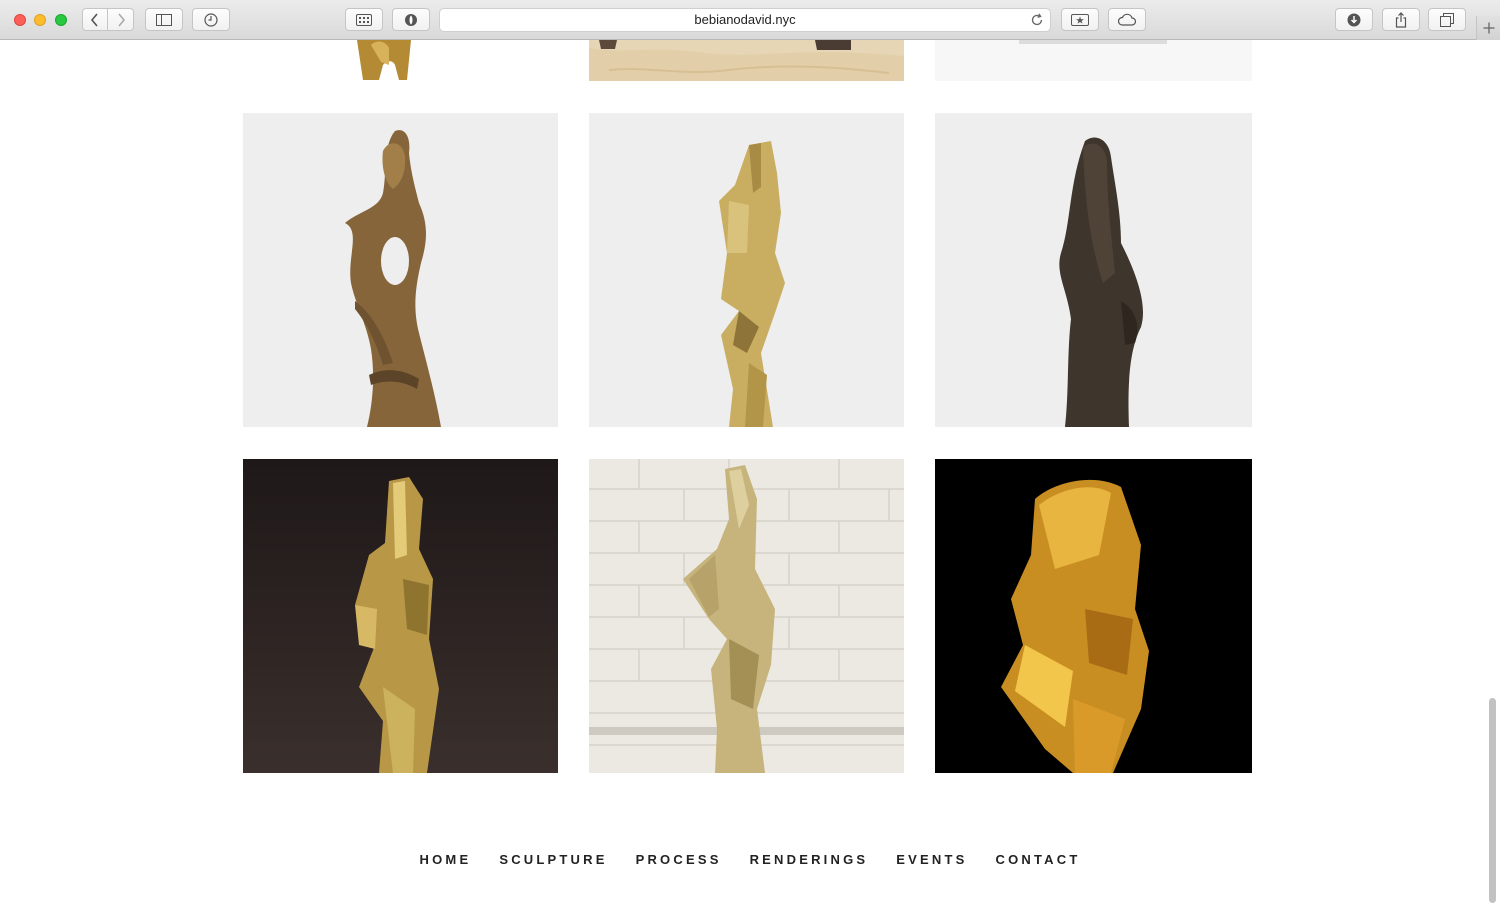 The width and height of the screenshot is (1500, 914). I want to click on sidebar-button, so click(164, 19).